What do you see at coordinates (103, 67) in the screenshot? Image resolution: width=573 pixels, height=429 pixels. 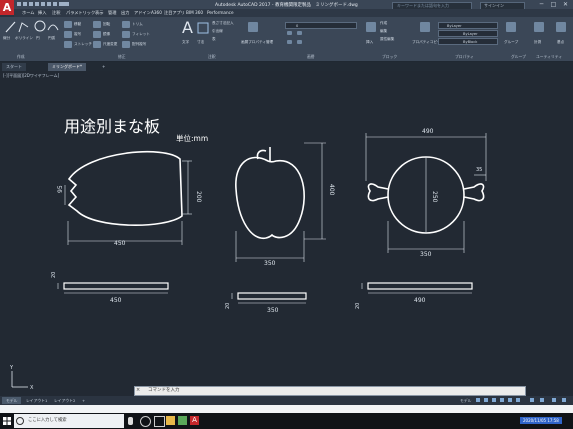 I see `new-tab-button: +` at bounding box center [103, 67].